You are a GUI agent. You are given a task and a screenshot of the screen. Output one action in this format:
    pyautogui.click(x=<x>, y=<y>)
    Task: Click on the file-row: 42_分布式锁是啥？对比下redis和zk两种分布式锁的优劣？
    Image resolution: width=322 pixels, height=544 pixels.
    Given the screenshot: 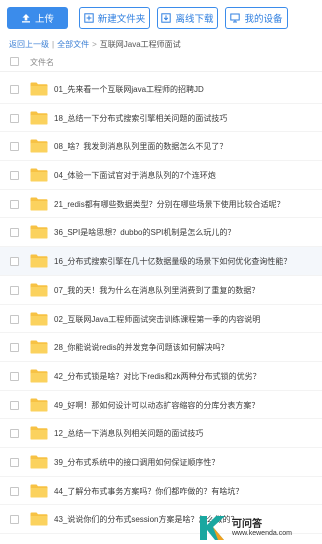 What is the action you would take?
    pyautogui.click(x=161, y=376)
    